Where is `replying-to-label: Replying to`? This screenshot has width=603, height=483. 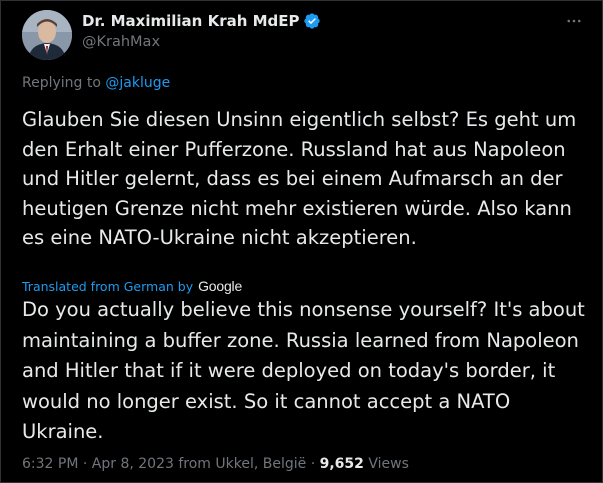 replying-to-label: Replying to is located at coordinates (64, 83).